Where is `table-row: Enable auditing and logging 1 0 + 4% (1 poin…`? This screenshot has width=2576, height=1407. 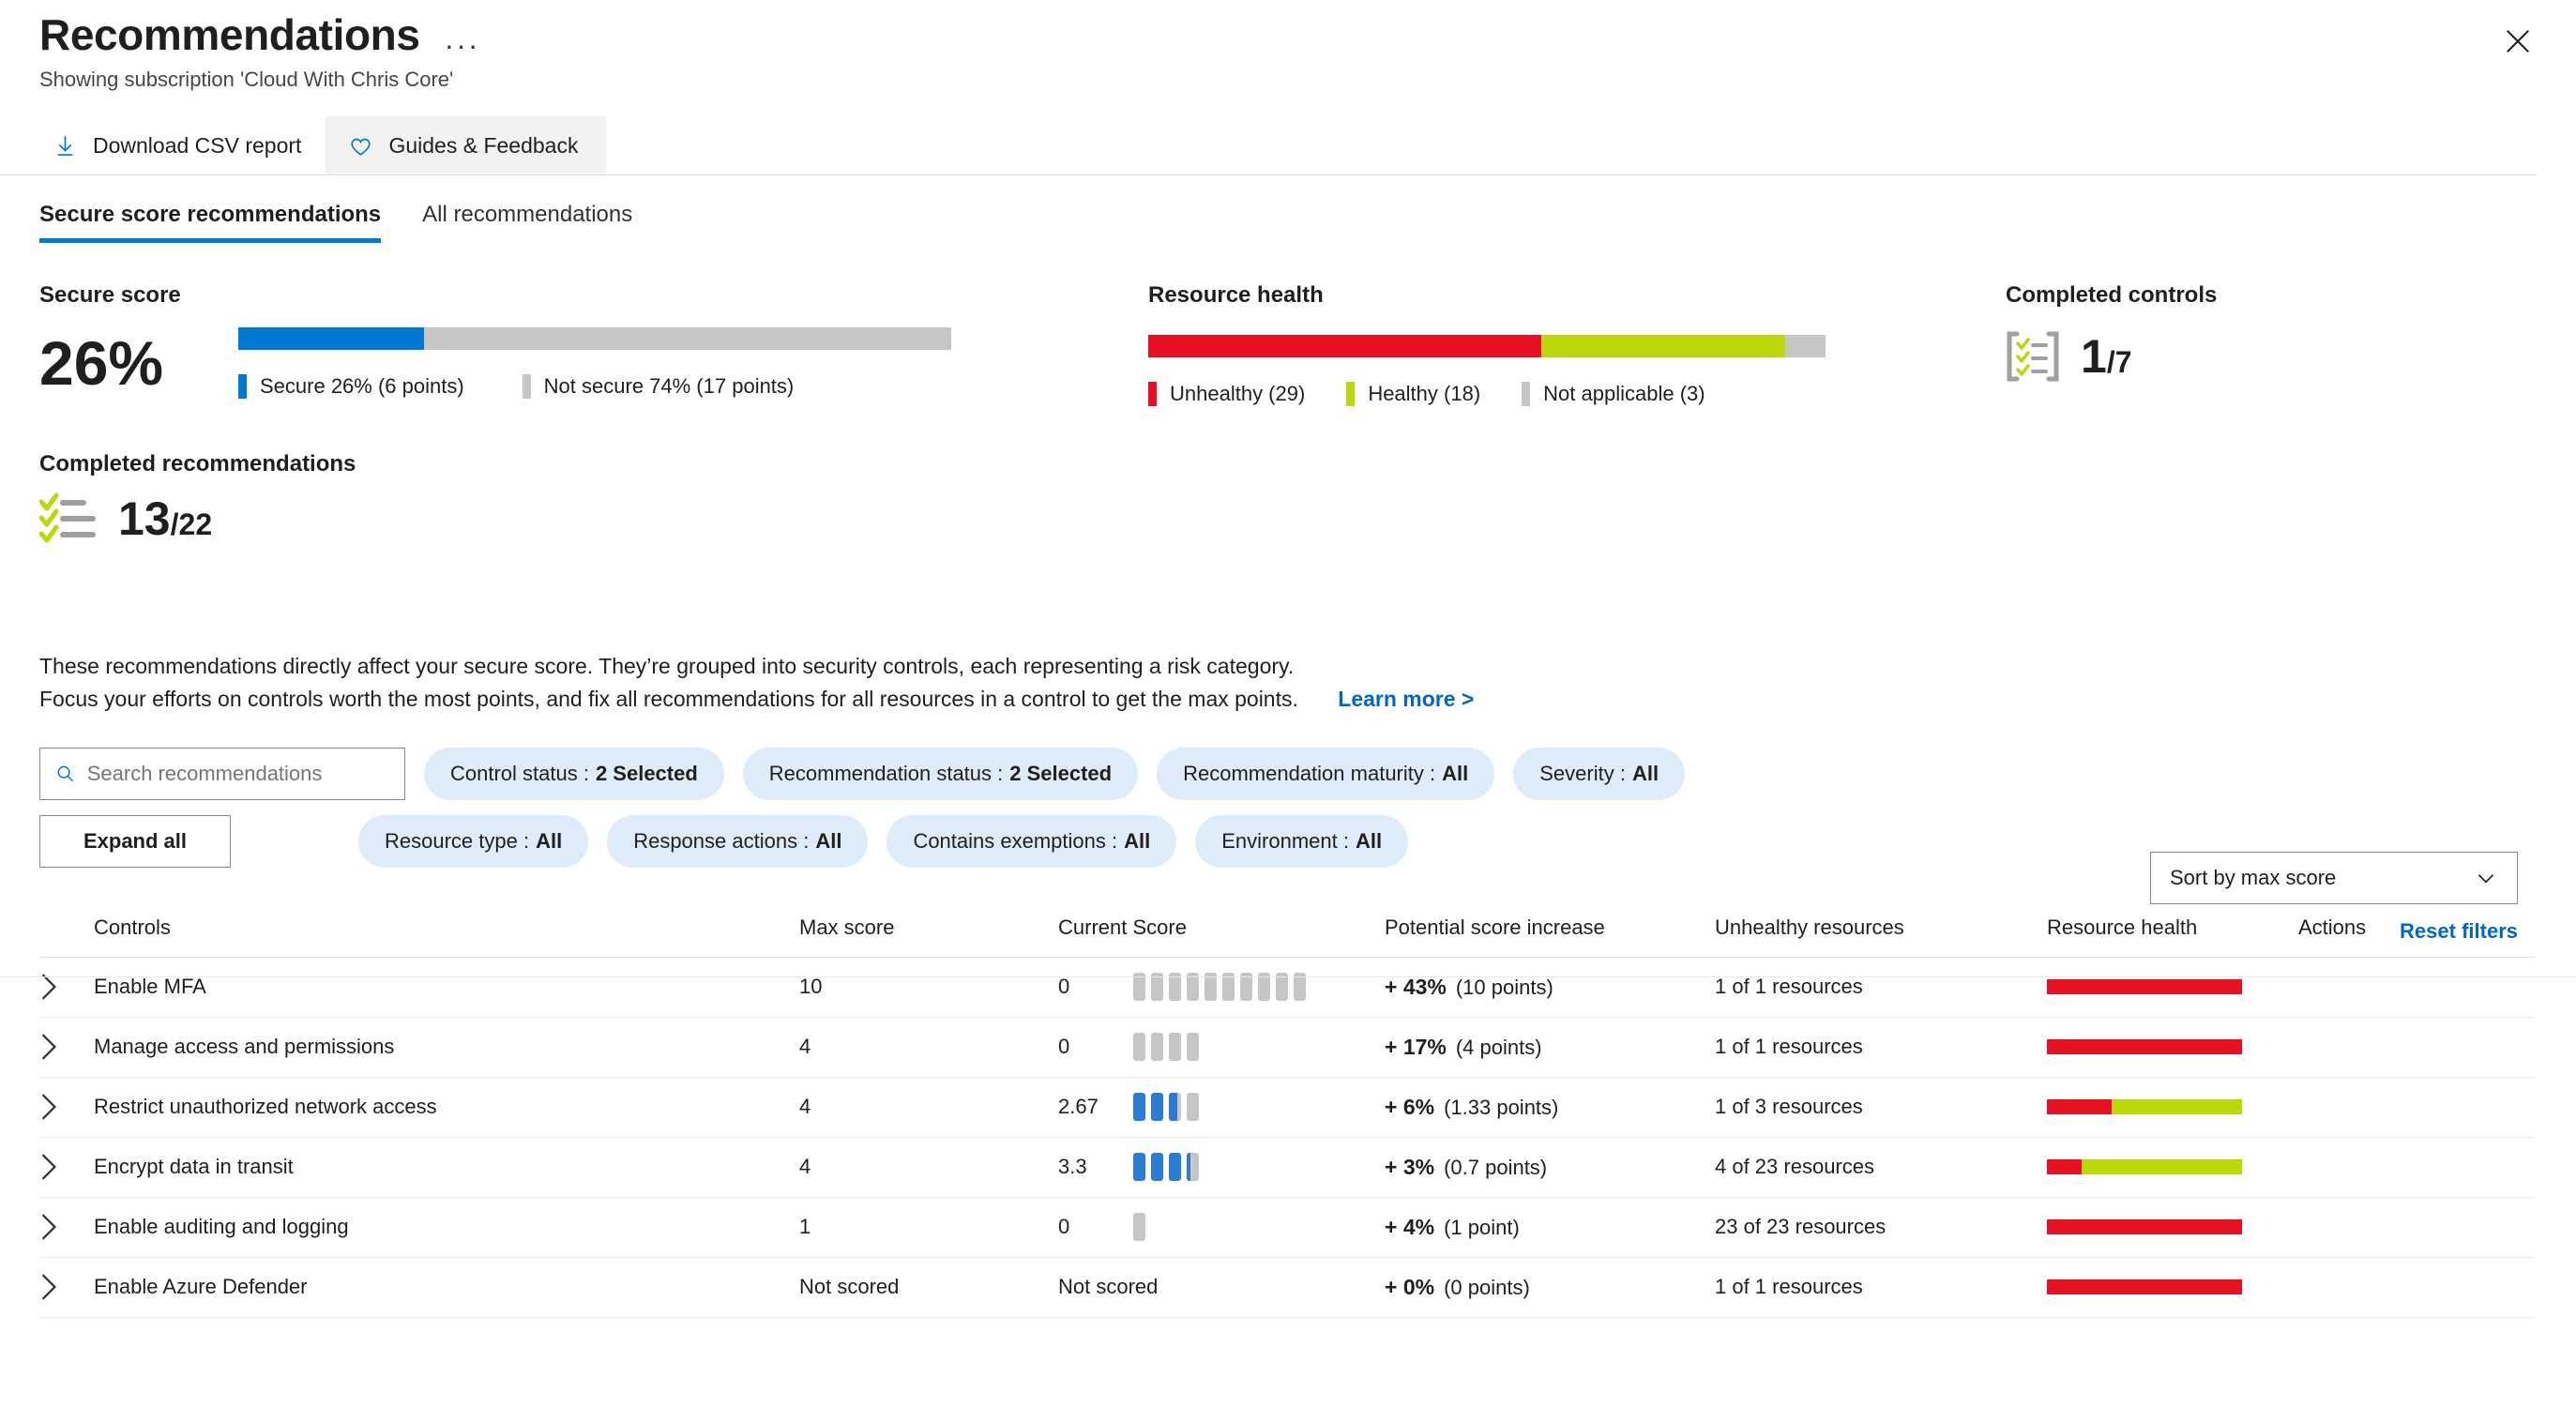
table-row: Enable auditing and logging 1 0 + 4% (1 poin… is located at coordinates (1287, 1228).